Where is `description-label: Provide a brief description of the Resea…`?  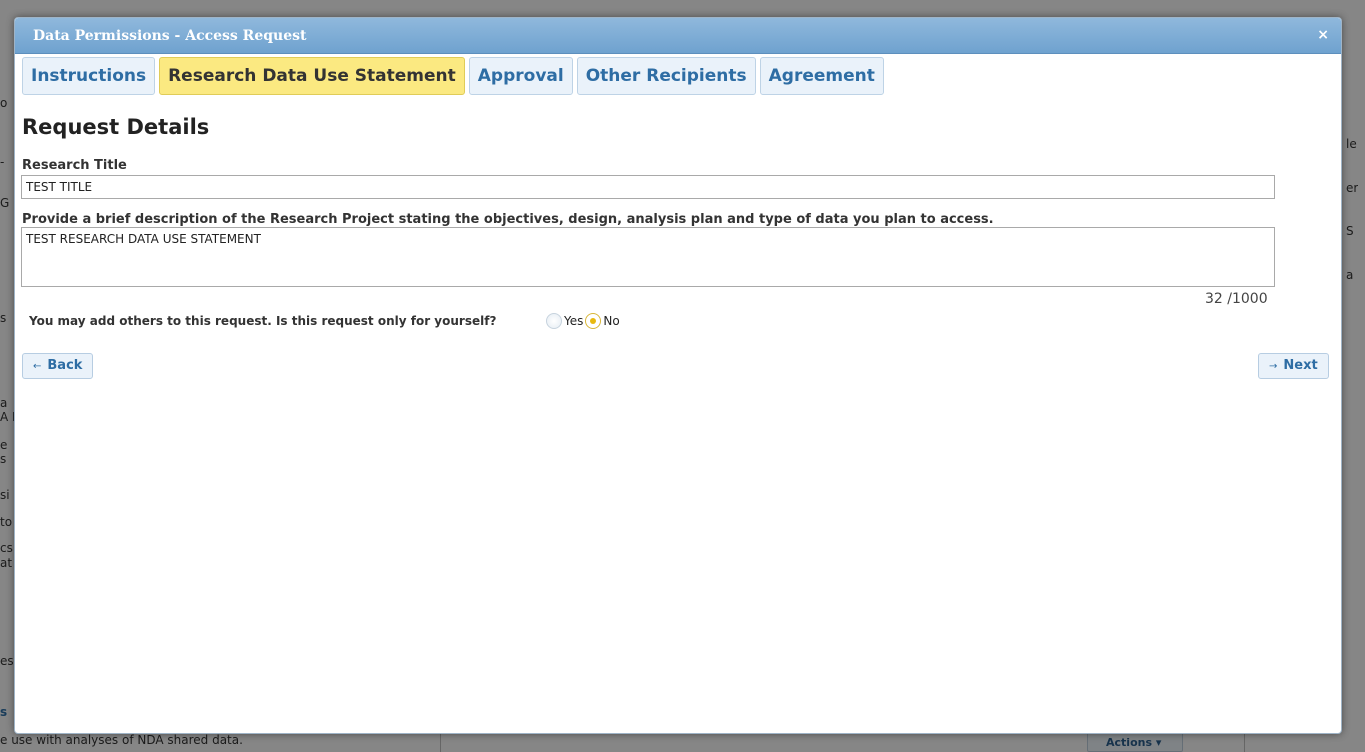
description-label: Provide a brief description of the Resea… is located at coordinates (508, 219).